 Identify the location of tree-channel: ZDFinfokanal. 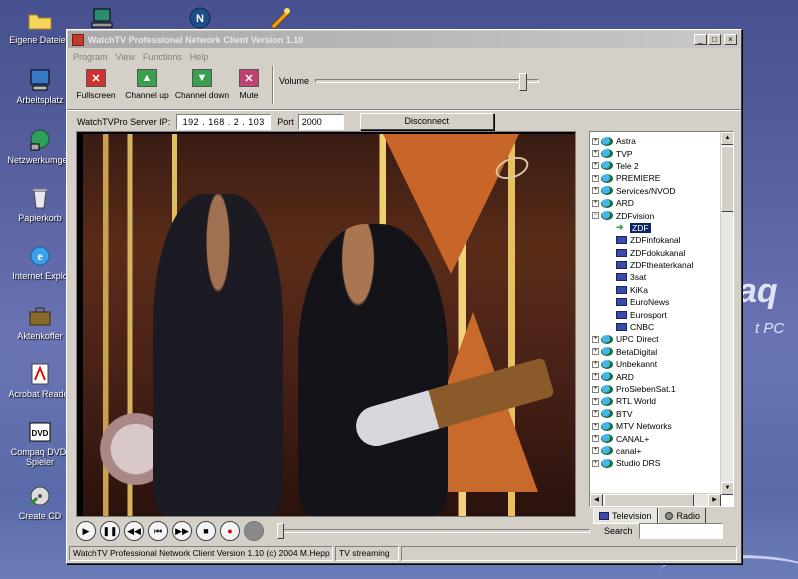
(655, 240).